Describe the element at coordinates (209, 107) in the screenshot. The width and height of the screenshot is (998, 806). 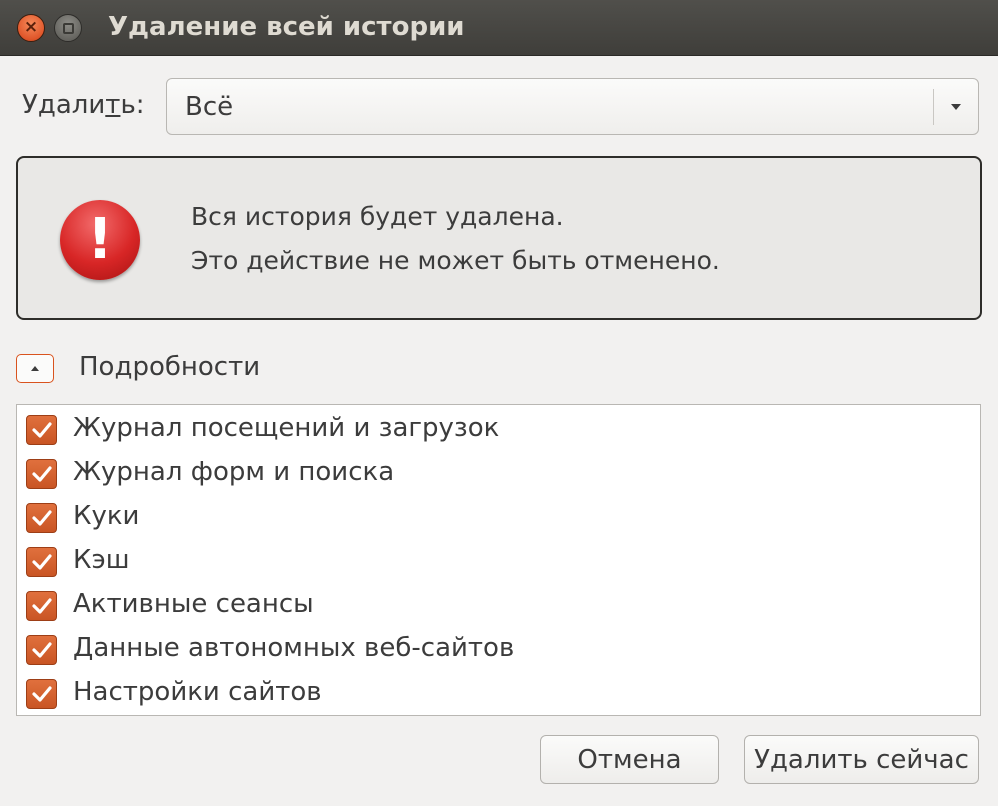
I see `time-range-value: Всё` at that location.